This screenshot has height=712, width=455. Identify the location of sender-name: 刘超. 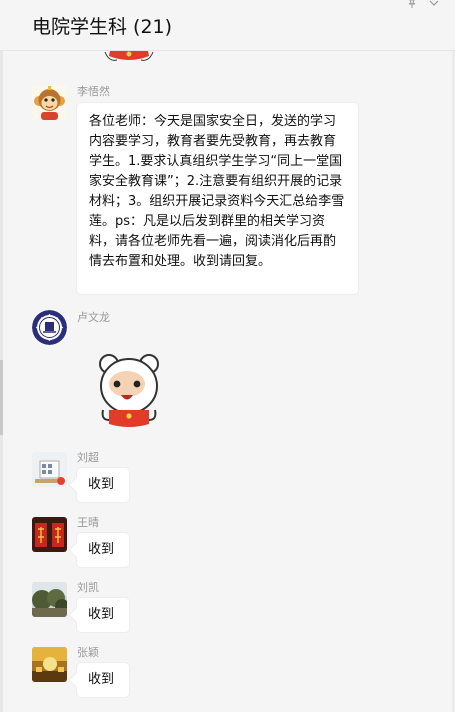
(88, 457).